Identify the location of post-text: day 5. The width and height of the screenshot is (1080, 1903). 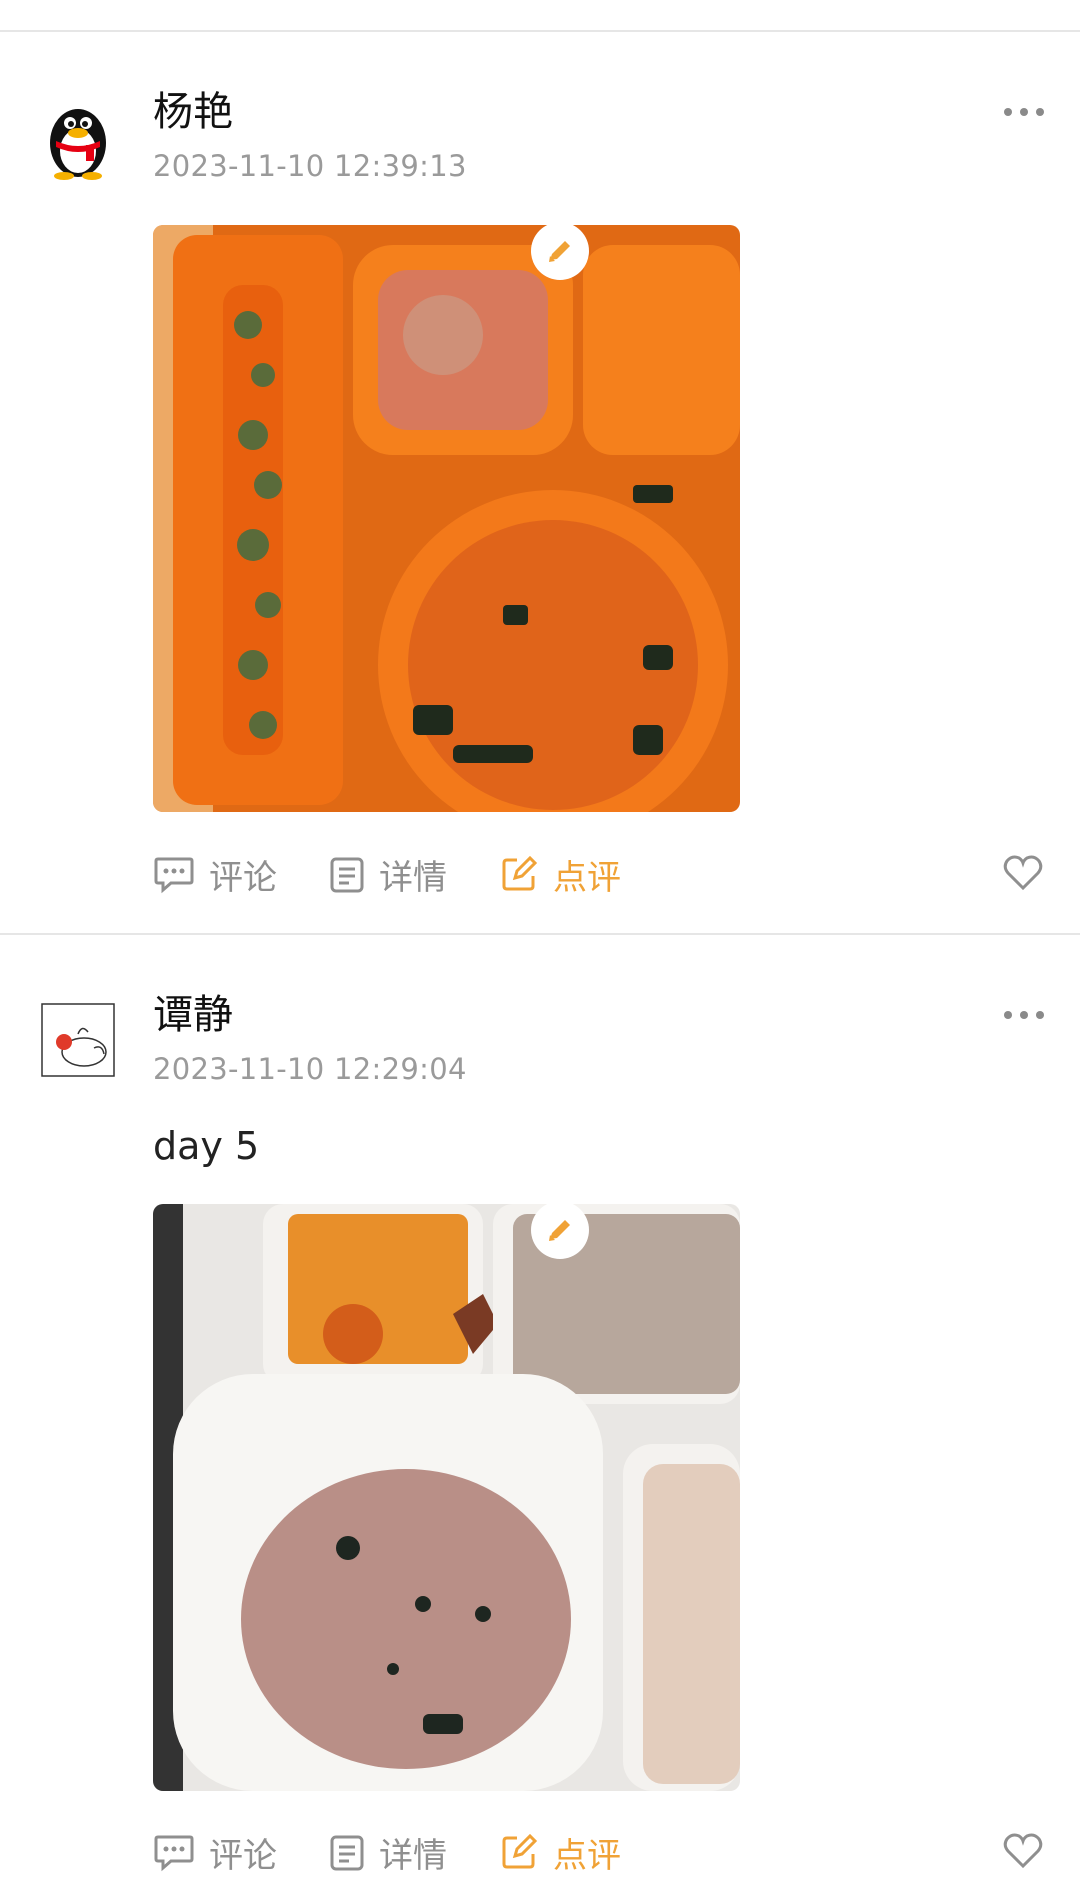
(206, 1146).